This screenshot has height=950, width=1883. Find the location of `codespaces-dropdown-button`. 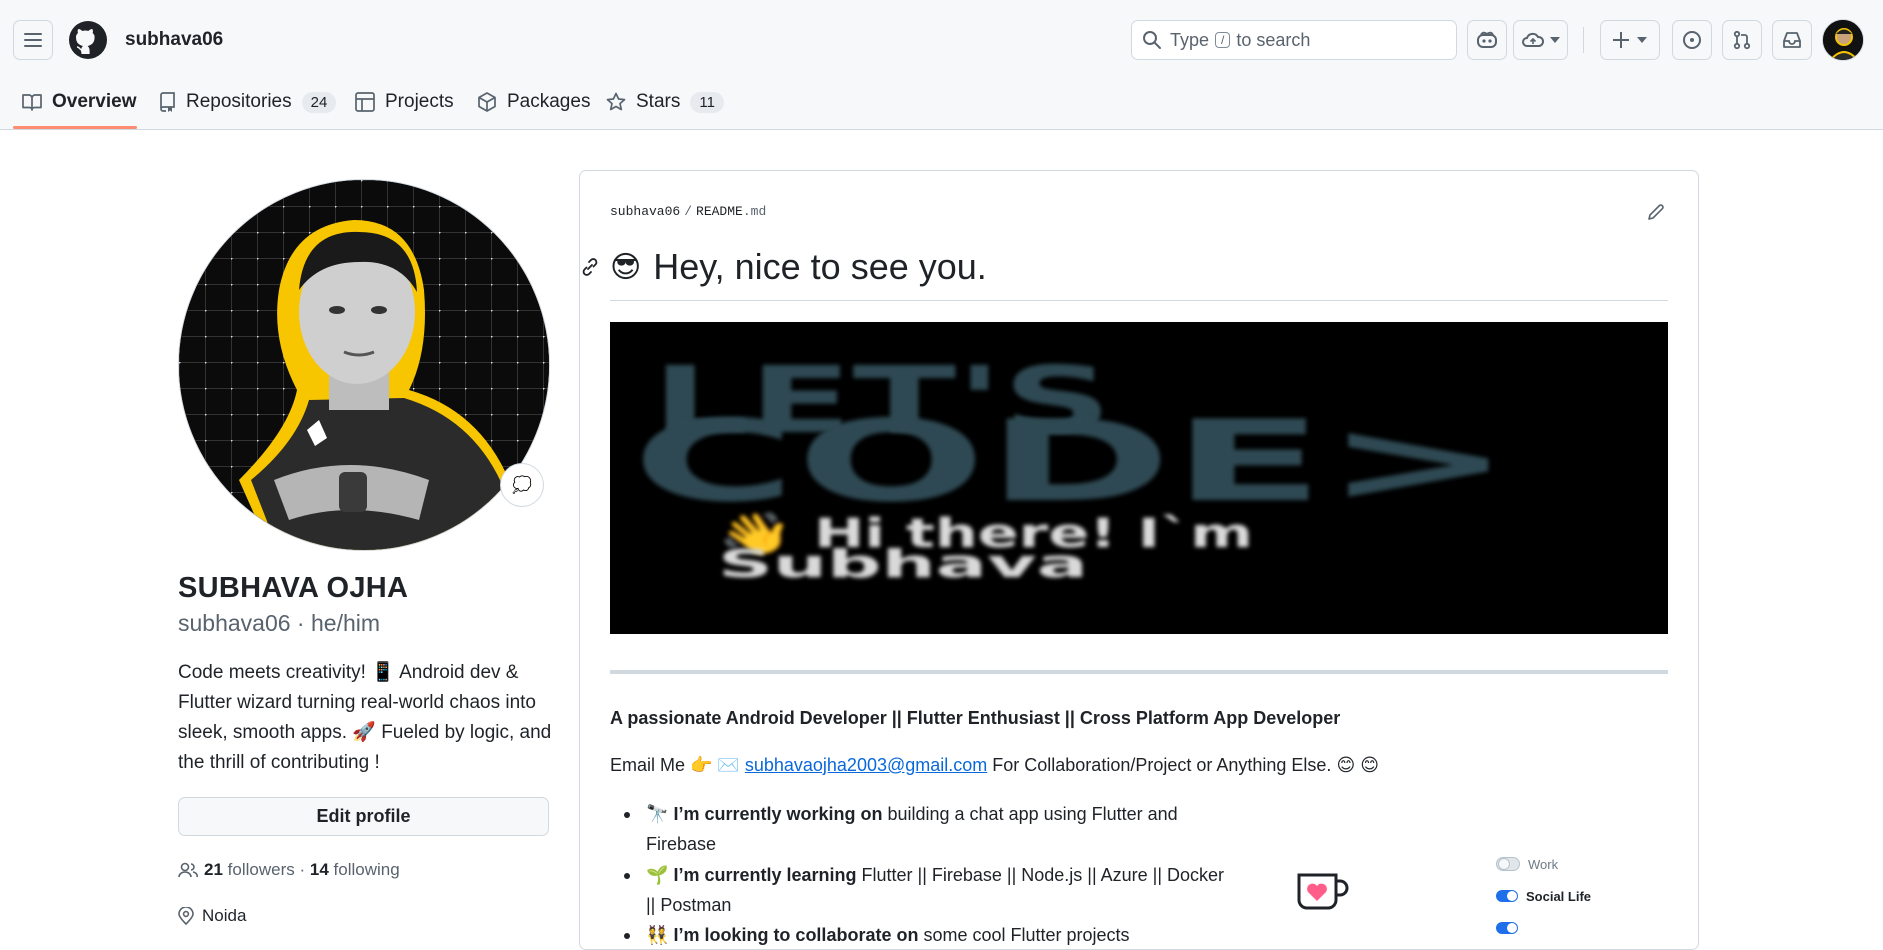

codespaces-dropdown-button is located at coordinates (1540, 40).